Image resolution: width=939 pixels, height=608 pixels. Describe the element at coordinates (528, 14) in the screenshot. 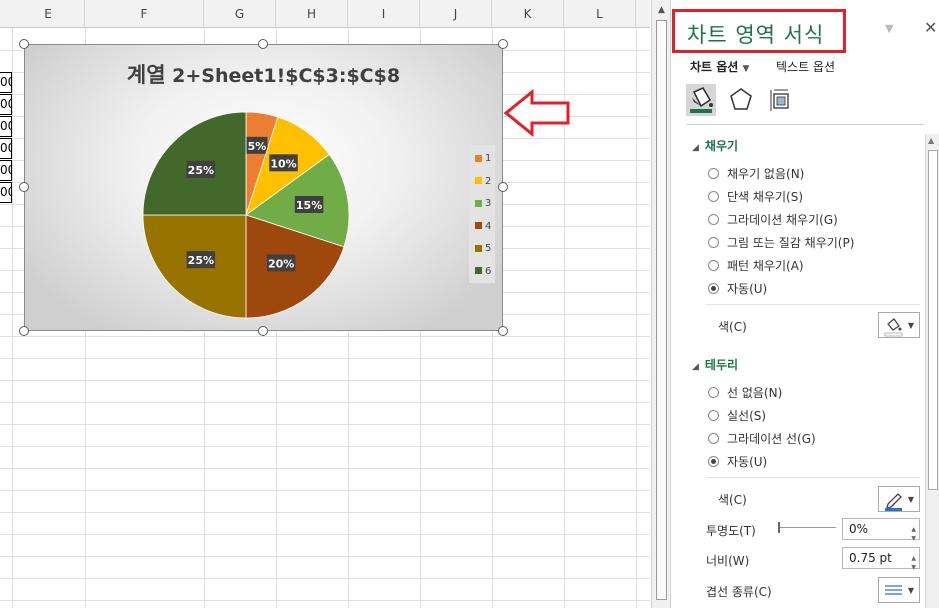

I see `column-header-k: K` at that location.